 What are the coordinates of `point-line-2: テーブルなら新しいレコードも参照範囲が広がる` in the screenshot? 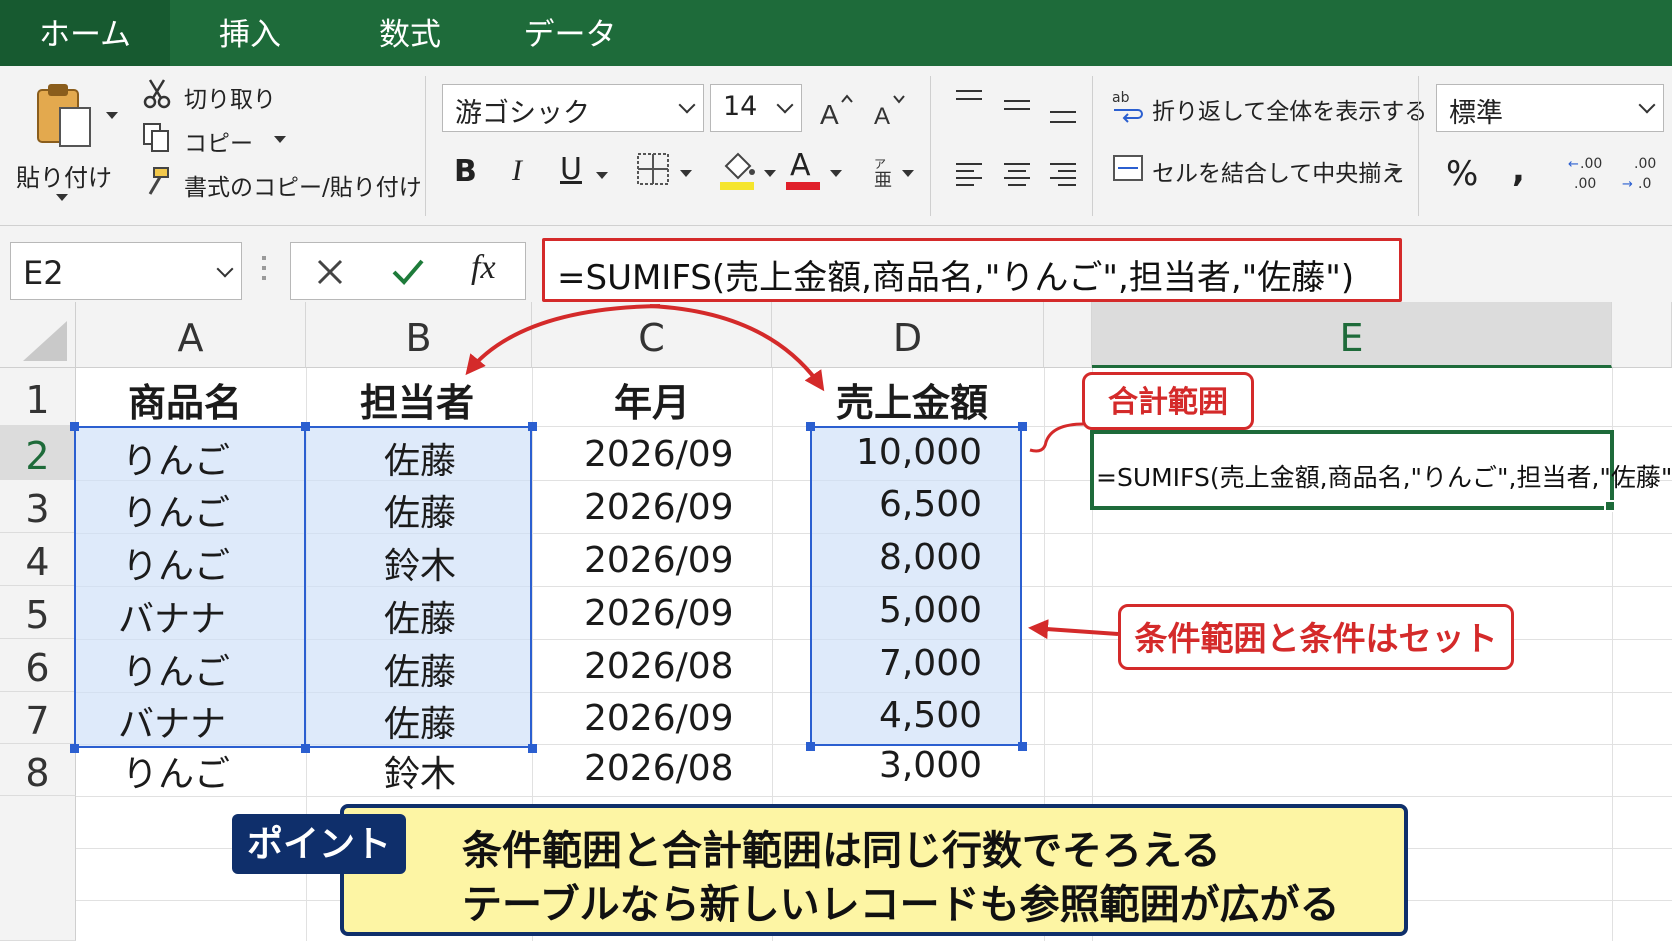 It's located at (901, 905).